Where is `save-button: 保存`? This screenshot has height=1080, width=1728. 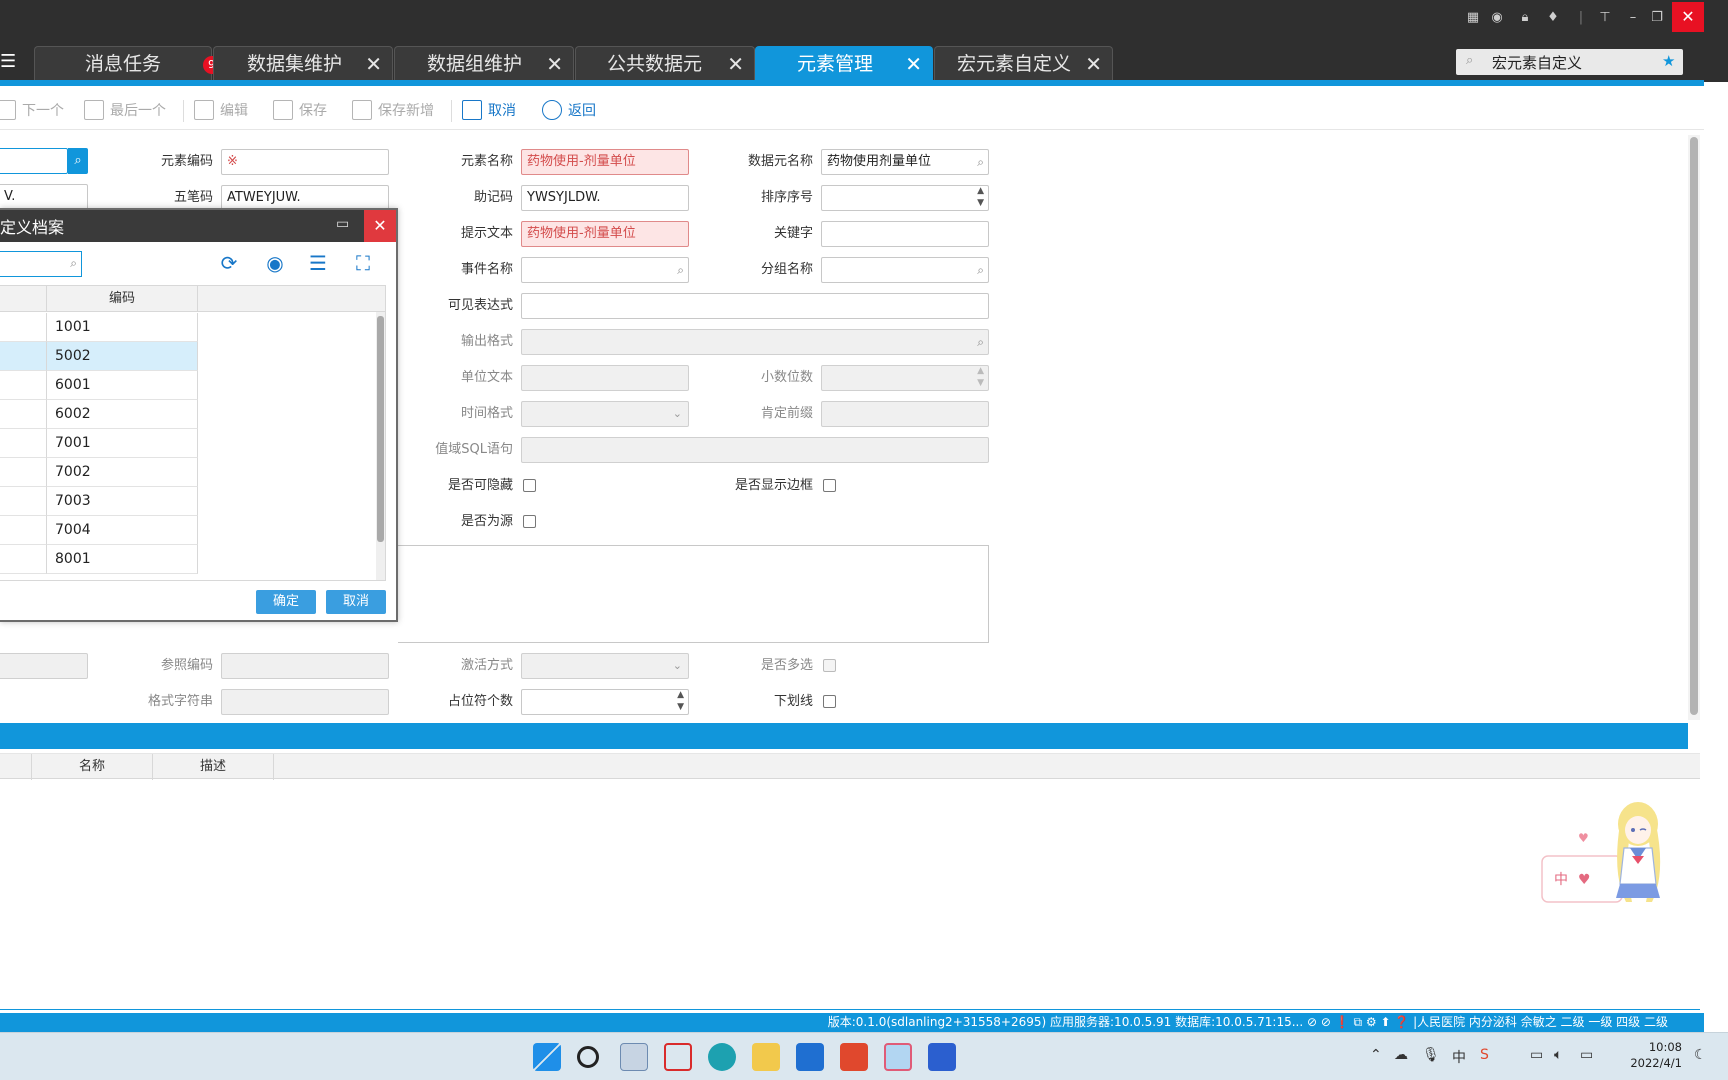
save-button: 保存 is located at coordinates (300, 111).